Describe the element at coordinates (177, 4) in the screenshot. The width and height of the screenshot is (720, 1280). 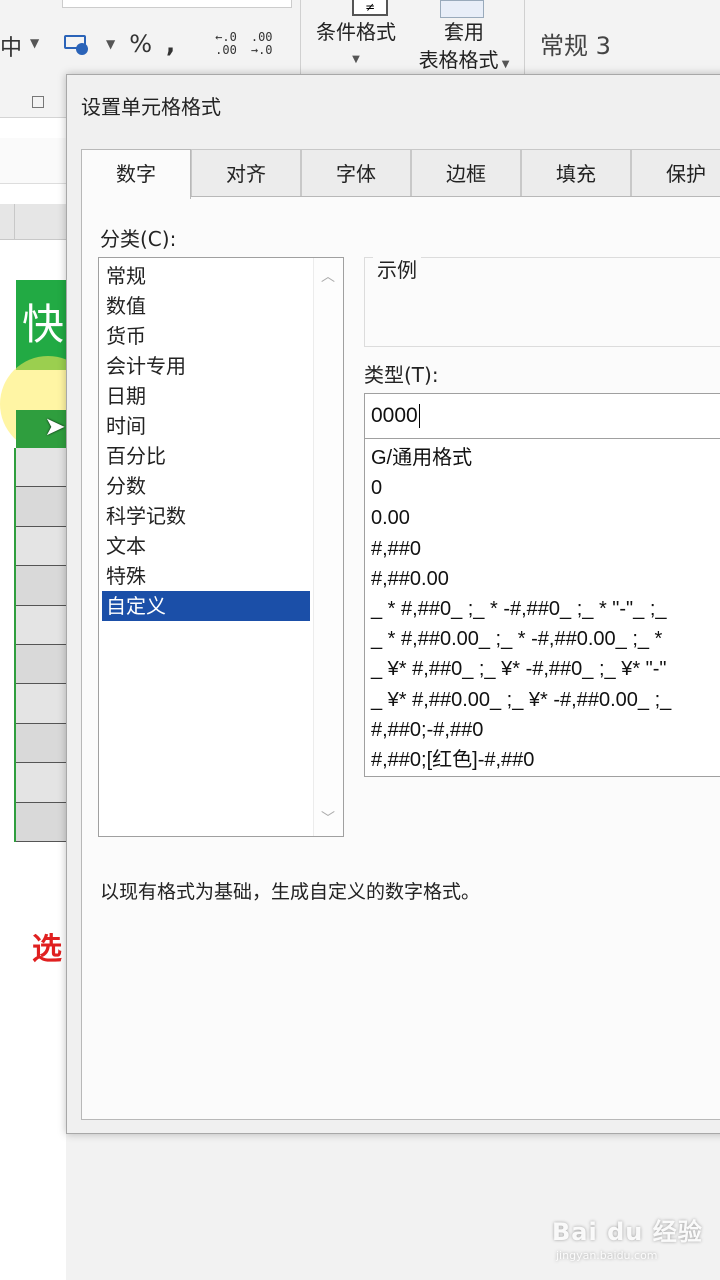
I see `ribbon-top-field` at that location.